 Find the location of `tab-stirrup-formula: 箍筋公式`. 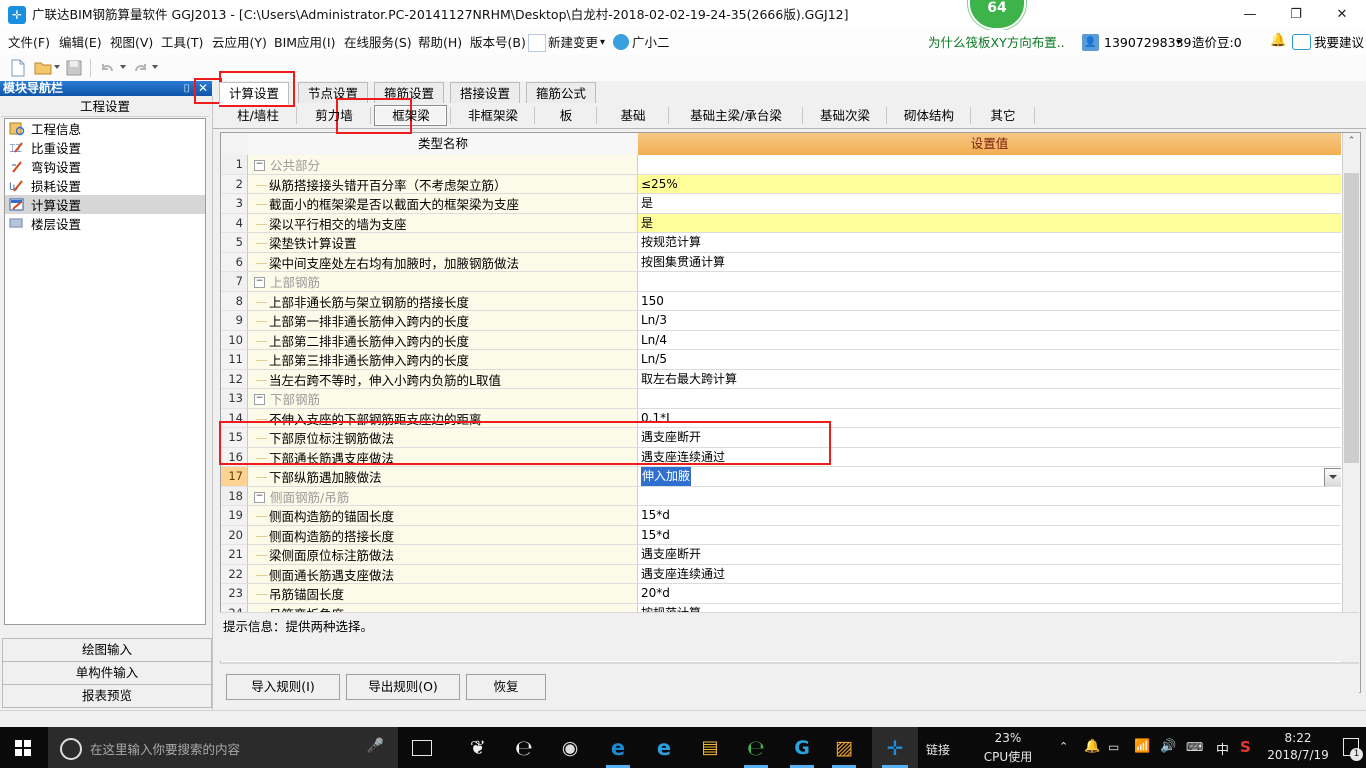

tab-stirrup-formula: 箍筋公式 is located at coordinates (561, 93).